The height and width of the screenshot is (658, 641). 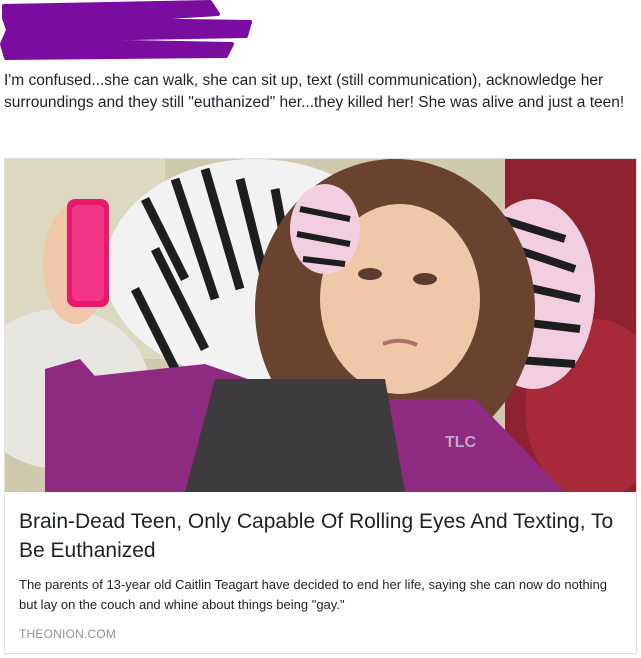 I want to click on redacted-username, so click(x=130, y=31).